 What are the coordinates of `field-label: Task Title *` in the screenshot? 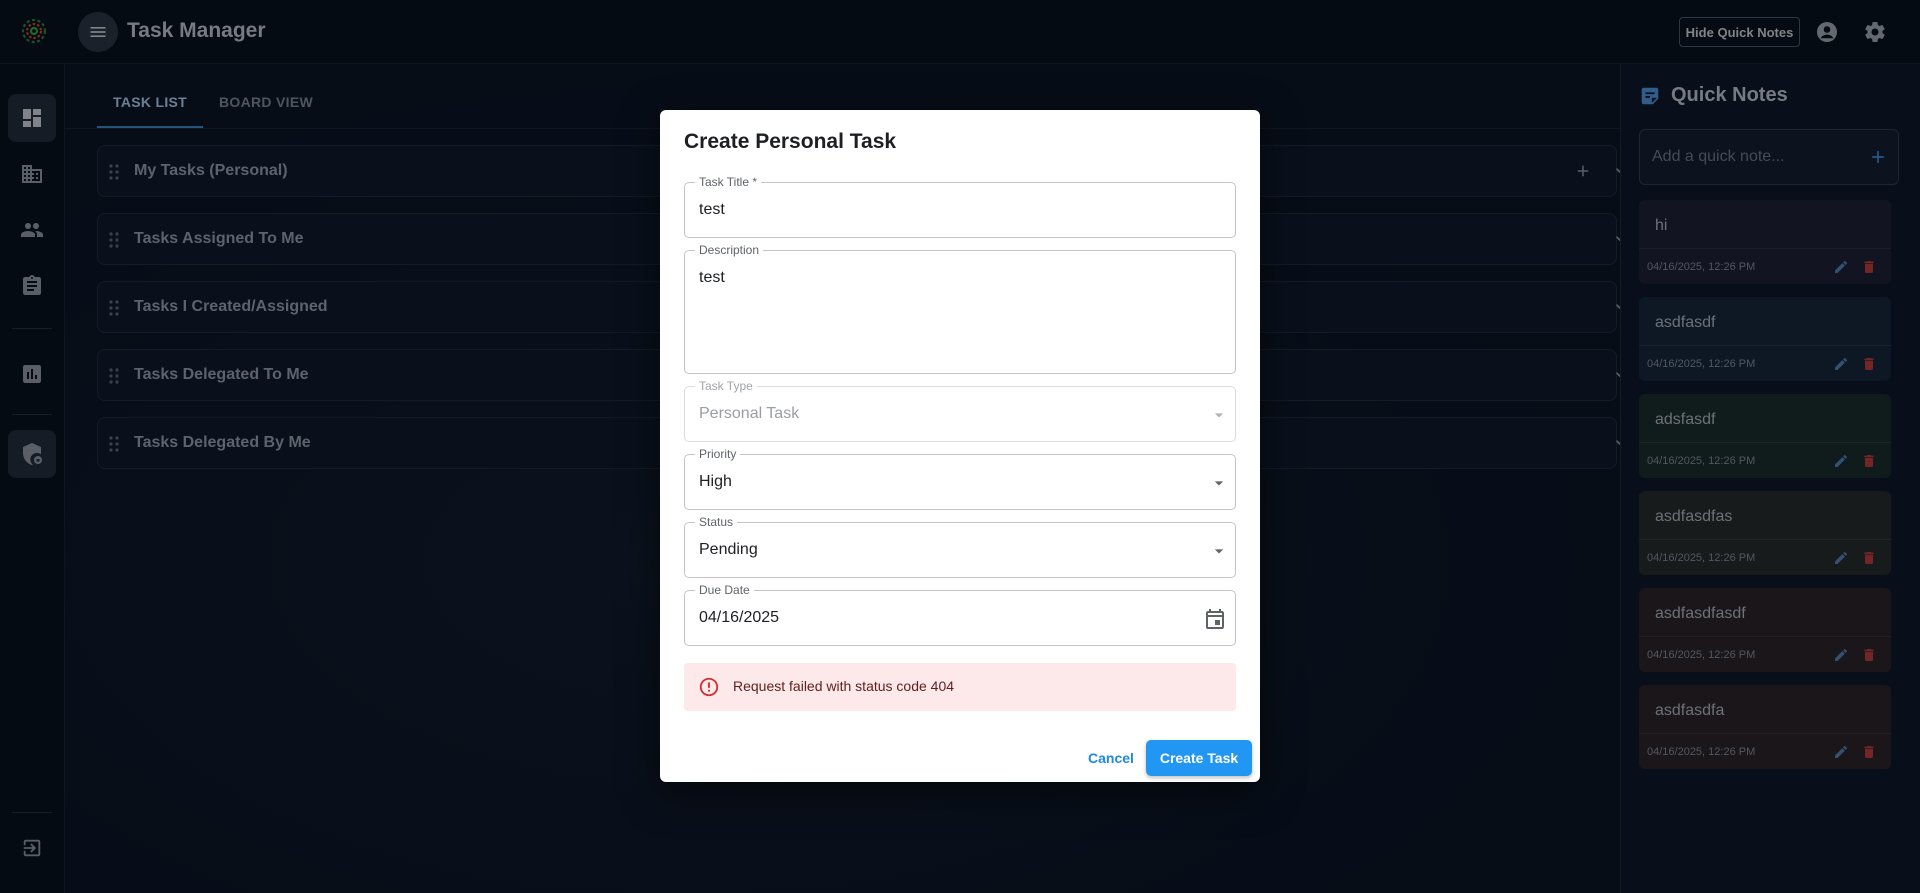 It's located at (728, 182).